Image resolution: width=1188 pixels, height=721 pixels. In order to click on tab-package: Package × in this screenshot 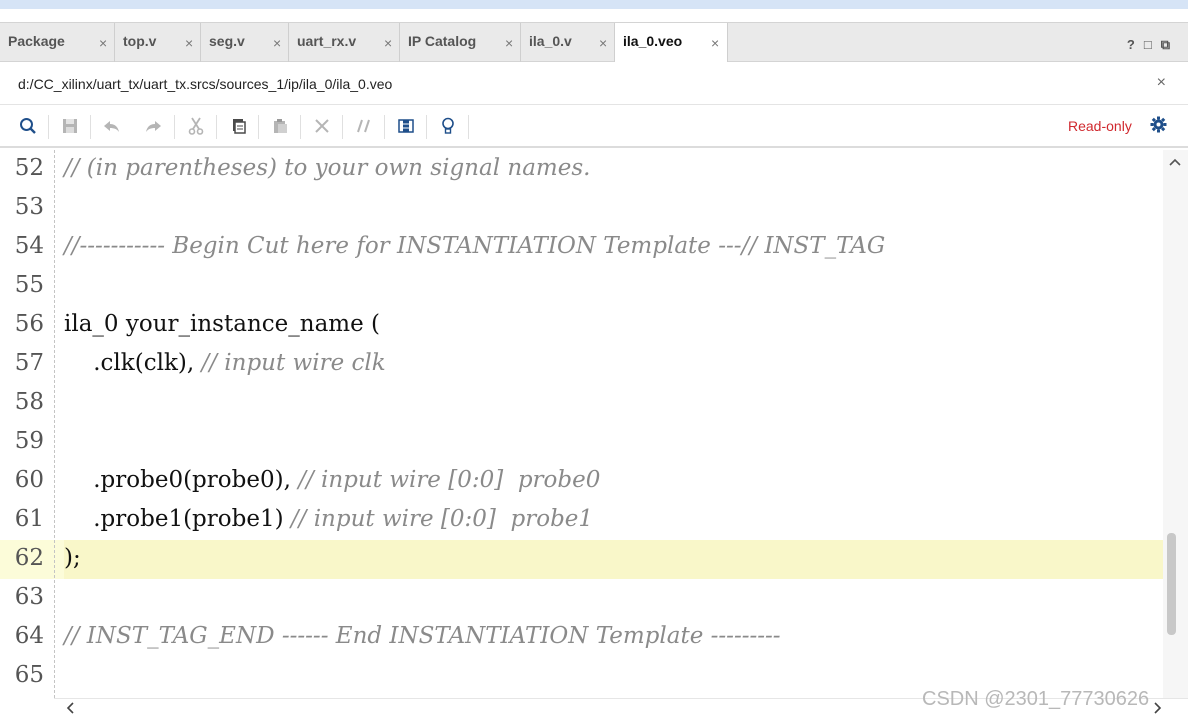, I will do `click(57, 42)`.